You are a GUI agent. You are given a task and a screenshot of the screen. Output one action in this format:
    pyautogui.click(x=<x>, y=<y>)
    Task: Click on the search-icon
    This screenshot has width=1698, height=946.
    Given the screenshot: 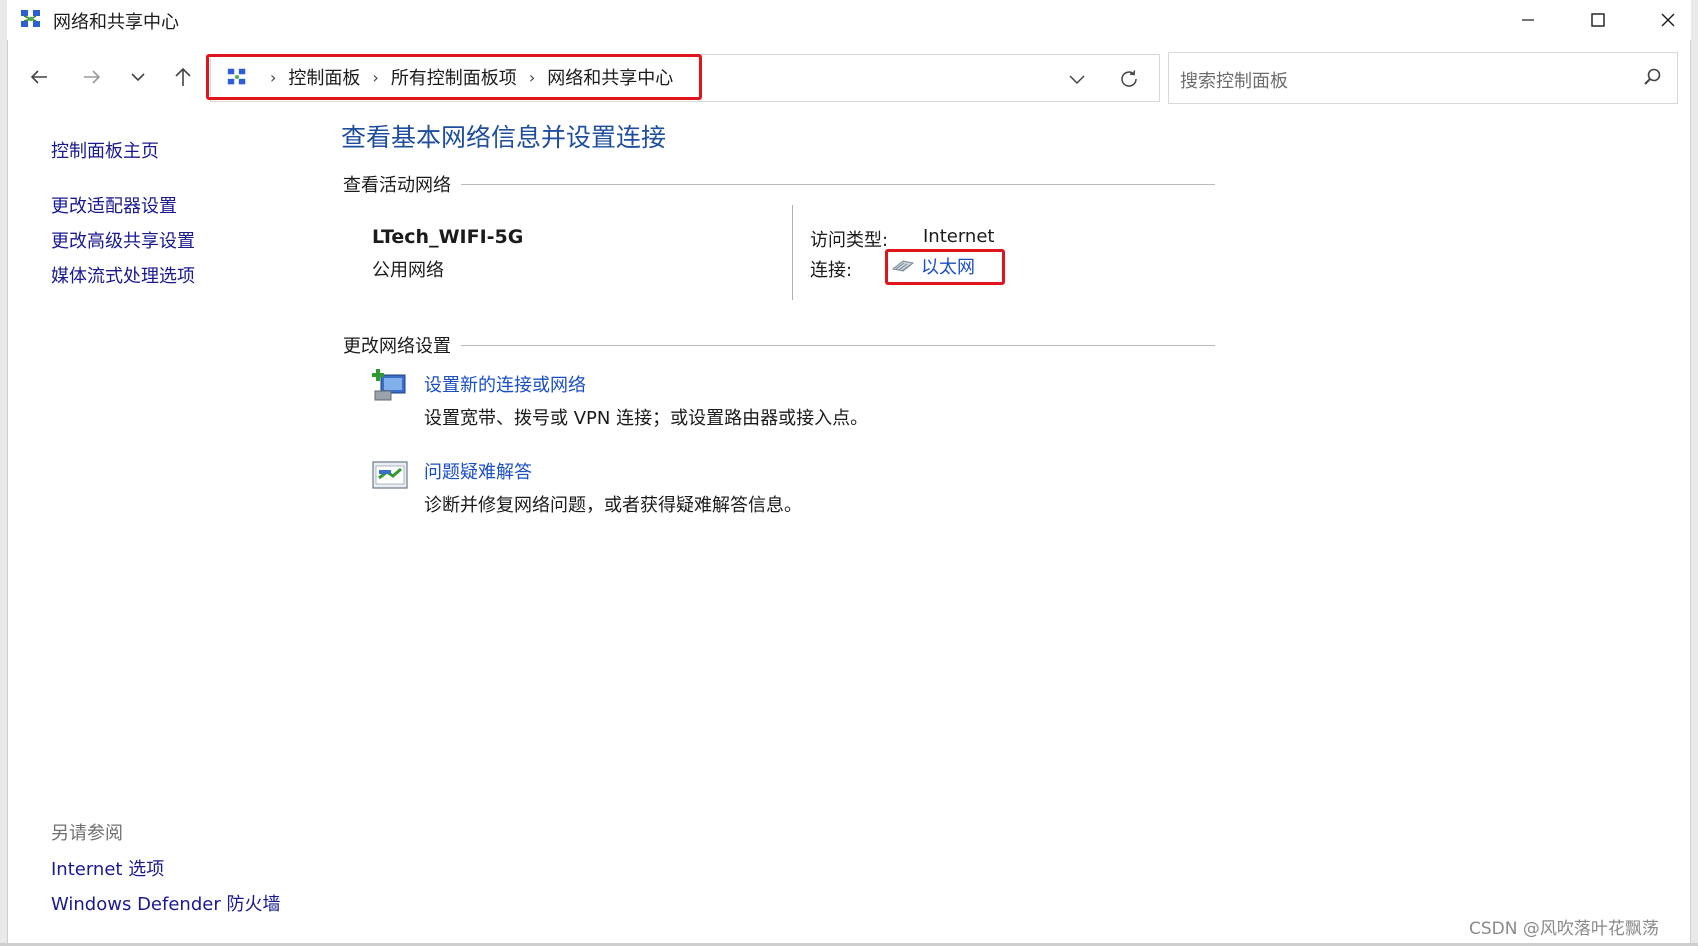 What is the action you would take?
    pyautogui.click(x=1653, y=77)
    